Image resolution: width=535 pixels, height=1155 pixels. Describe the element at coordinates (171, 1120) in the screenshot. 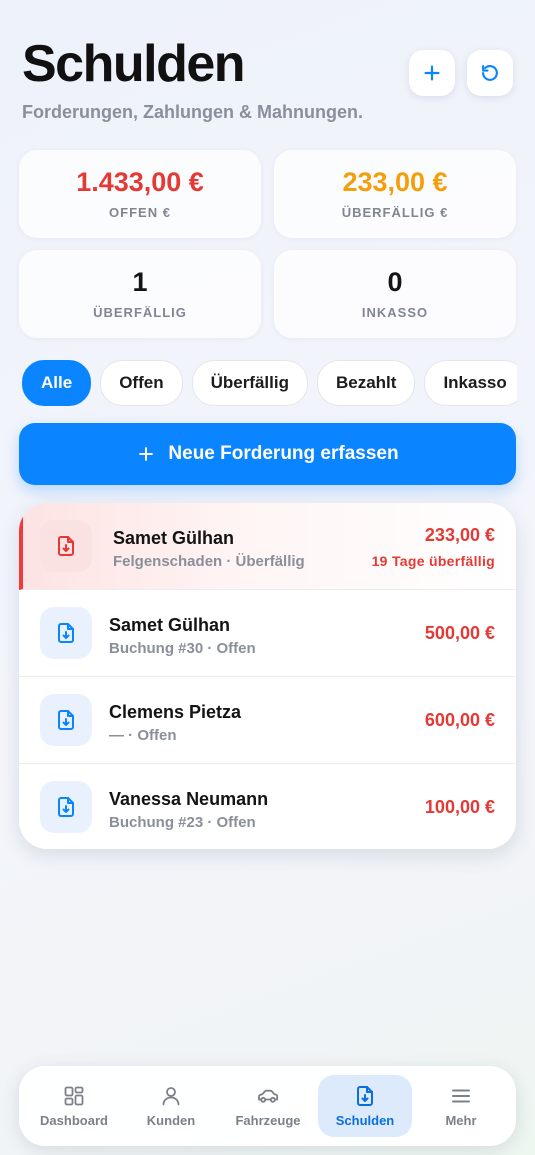

I see `tab-label: Kunden` at that location.